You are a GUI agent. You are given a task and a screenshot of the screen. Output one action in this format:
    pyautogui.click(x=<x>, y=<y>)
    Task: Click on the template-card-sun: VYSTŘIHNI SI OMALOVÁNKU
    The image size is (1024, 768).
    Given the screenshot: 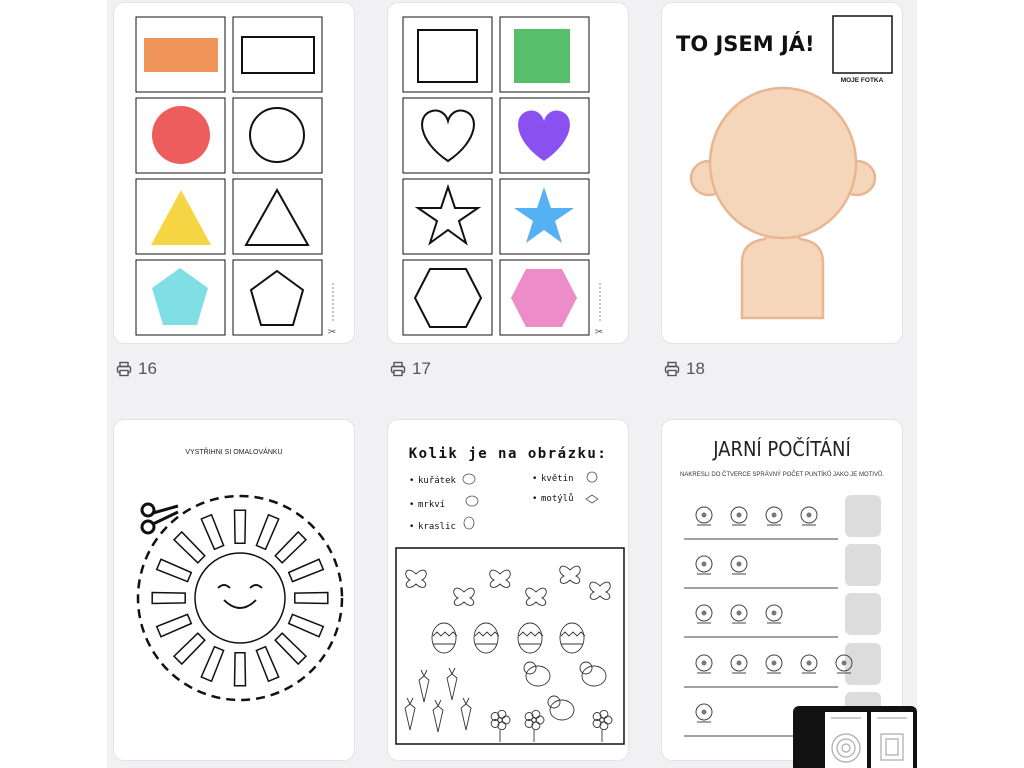 What is the action you would take?
    pyautogui.click(x=234, y=590)
    